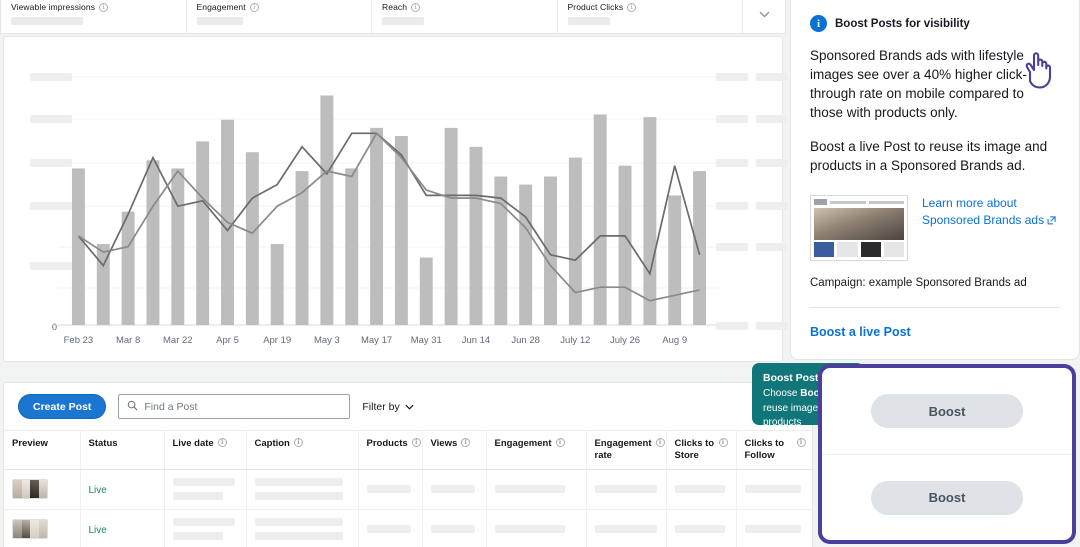 The height and width of the screenshot is (547, 1080). What do you see at coordinates (55, 327) in the screenshot?
I see `y-axis-zero-label: 0` at bounding box center [55, 327].